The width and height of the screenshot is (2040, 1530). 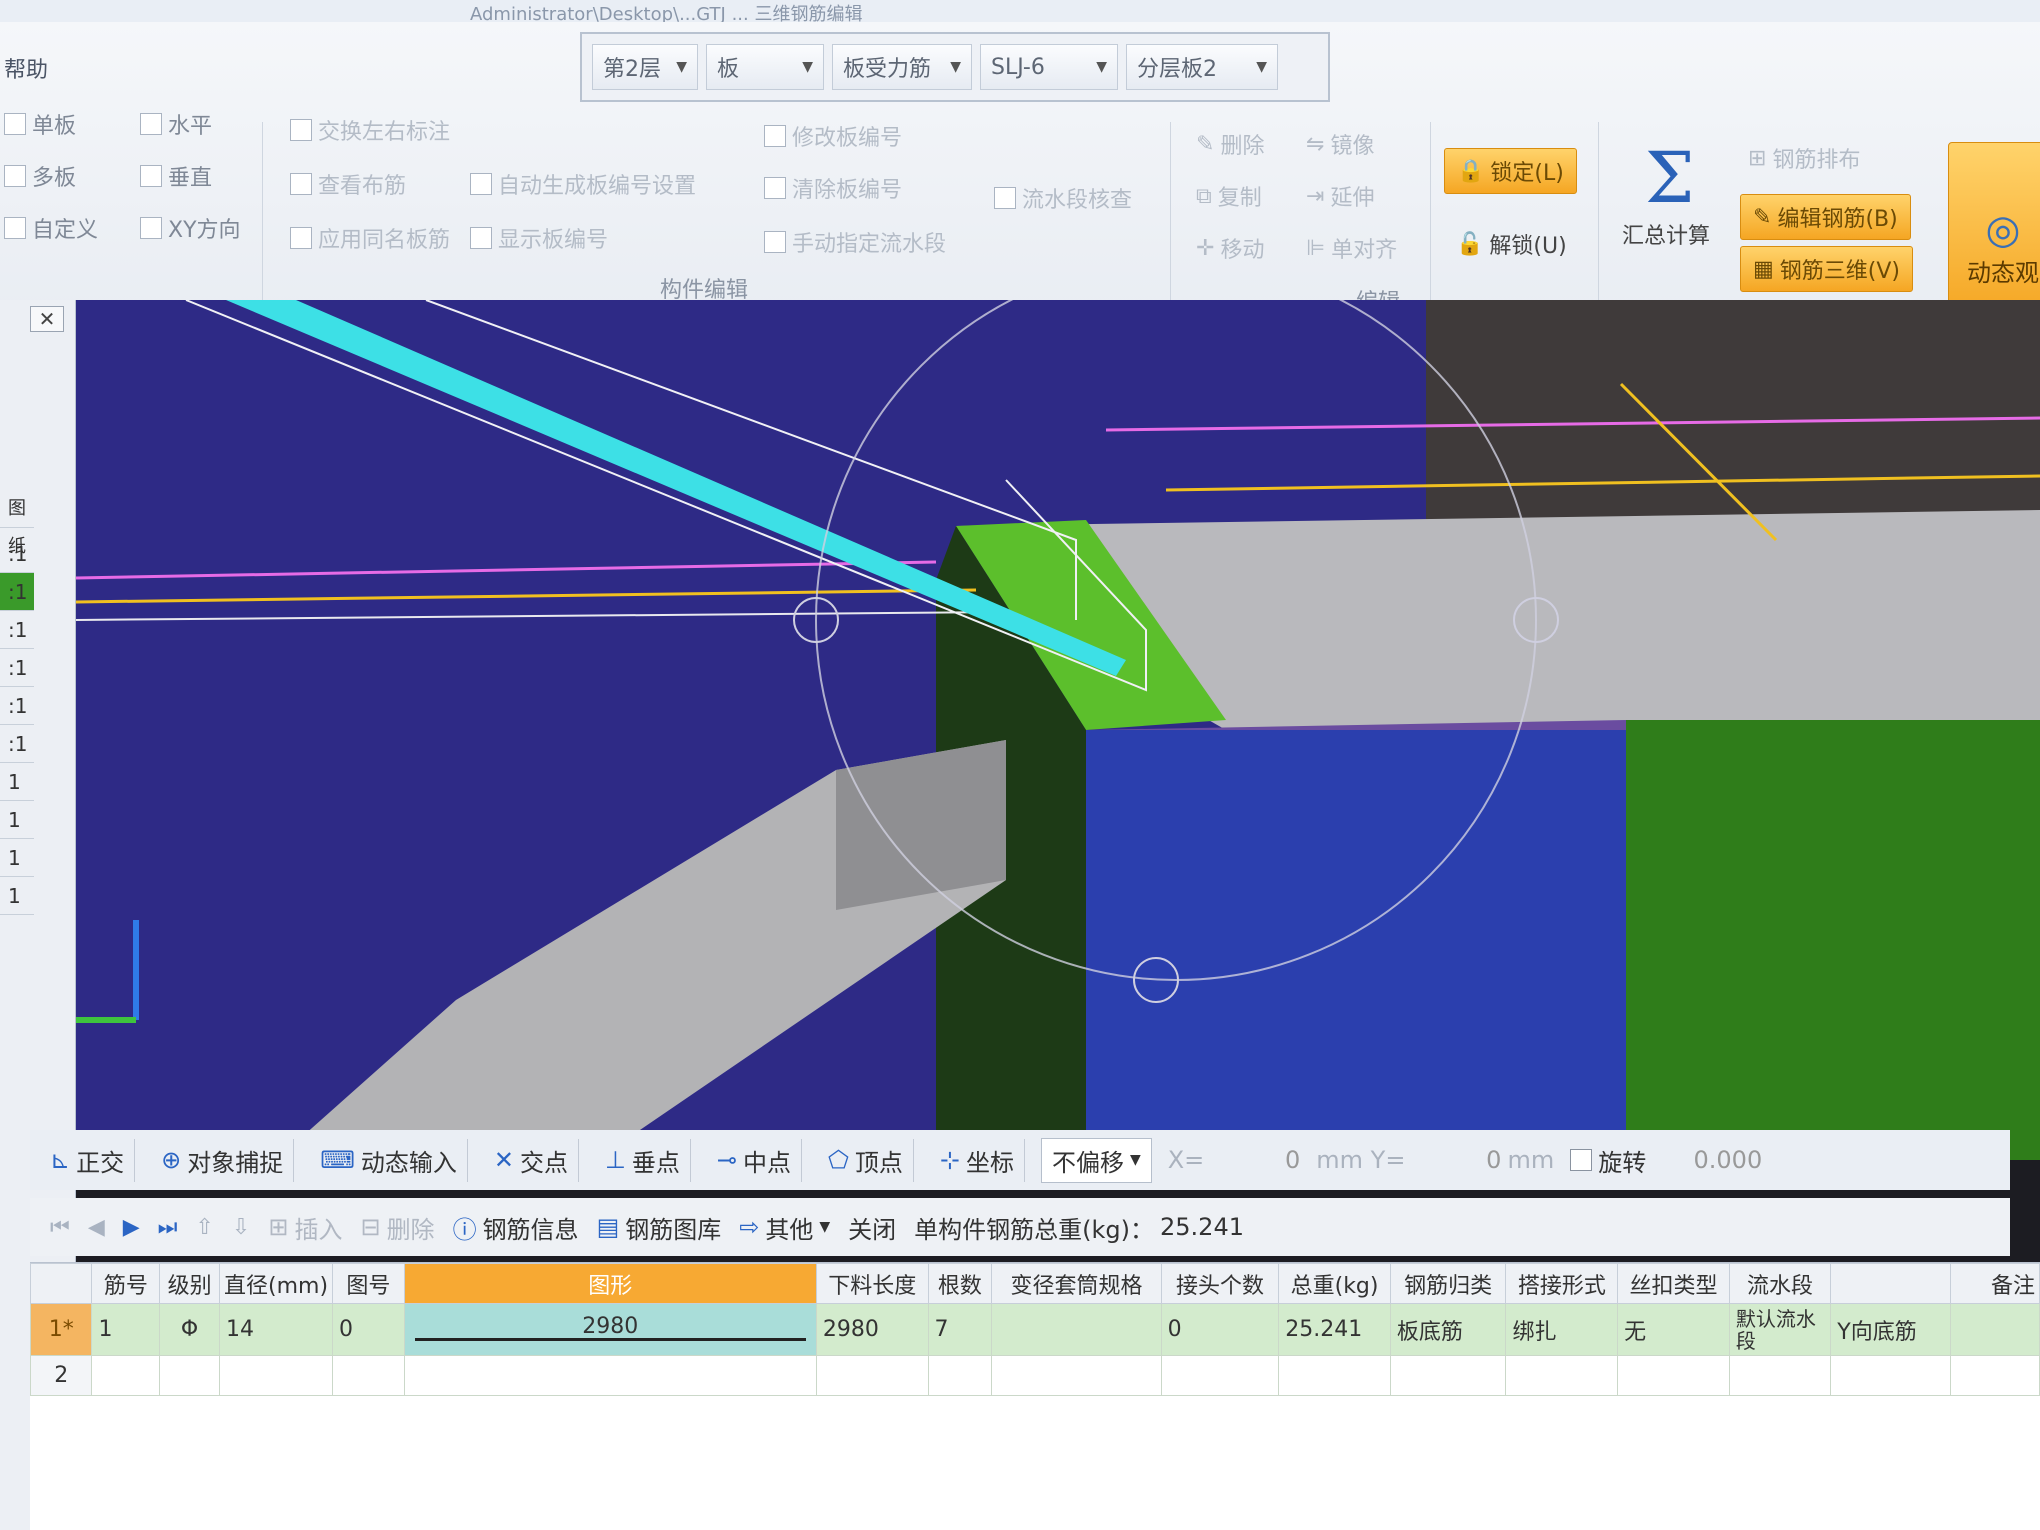 I want to click on y-coordinate-field: mm Y= 0 mm, so click(x=1435, y=1160).